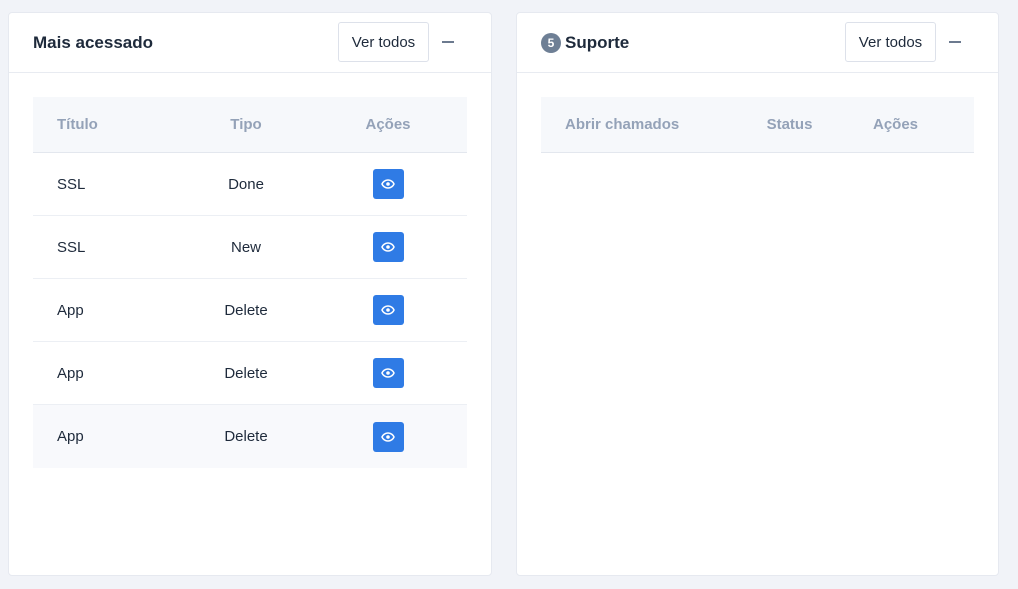 The width and height of the screenshot is (1018, 589). I want to click on support-header: 5 Suporte Ver todos, so click(757, 43).